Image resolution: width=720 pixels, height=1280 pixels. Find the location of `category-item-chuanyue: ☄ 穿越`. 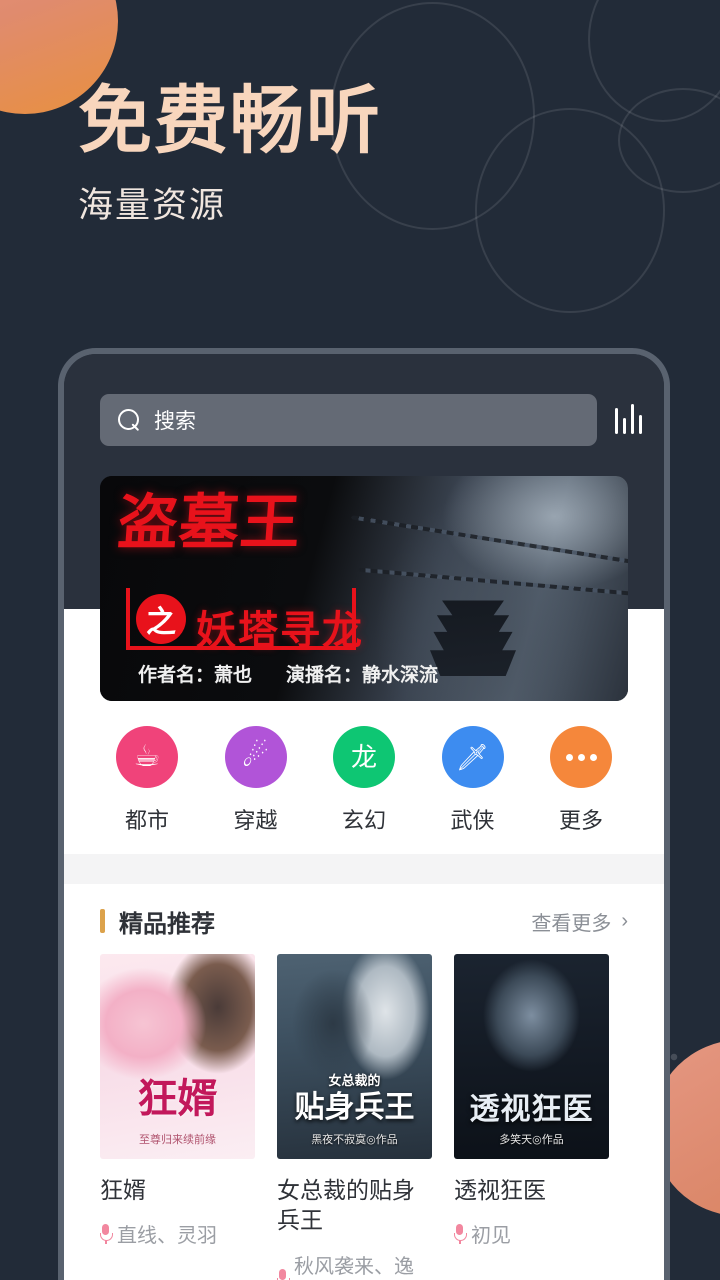

category-item-chuanyue: ☄ 穿越 is located at coordinates (256, 780).